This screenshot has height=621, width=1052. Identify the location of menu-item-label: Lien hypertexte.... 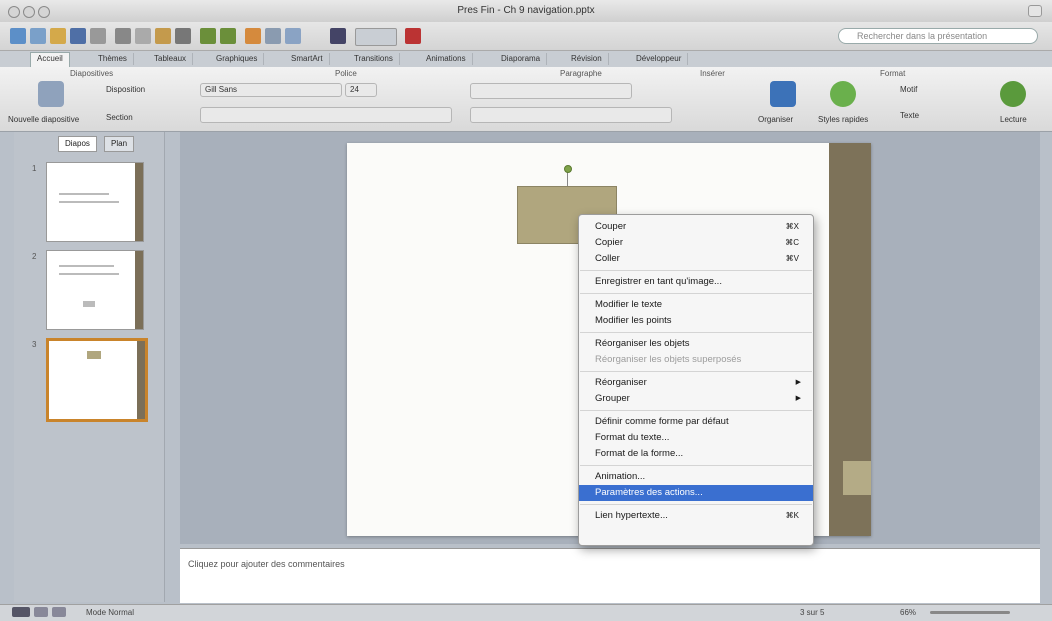
(631, 515).